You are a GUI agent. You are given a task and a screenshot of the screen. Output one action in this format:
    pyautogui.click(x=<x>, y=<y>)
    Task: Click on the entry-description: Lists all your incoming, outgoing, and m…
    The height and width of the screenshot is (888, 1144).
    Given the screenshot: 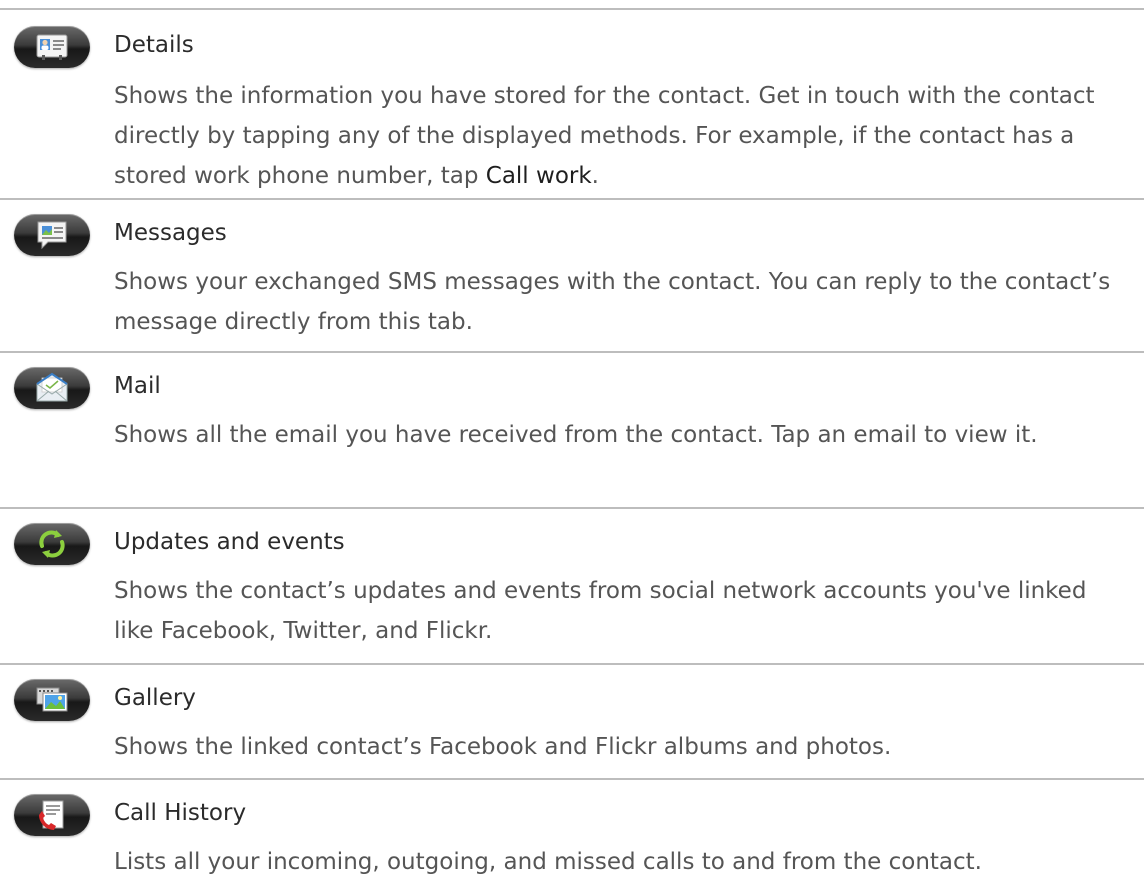 What is the action you would take?
    pyautogui.click(x=548, y=862)
    